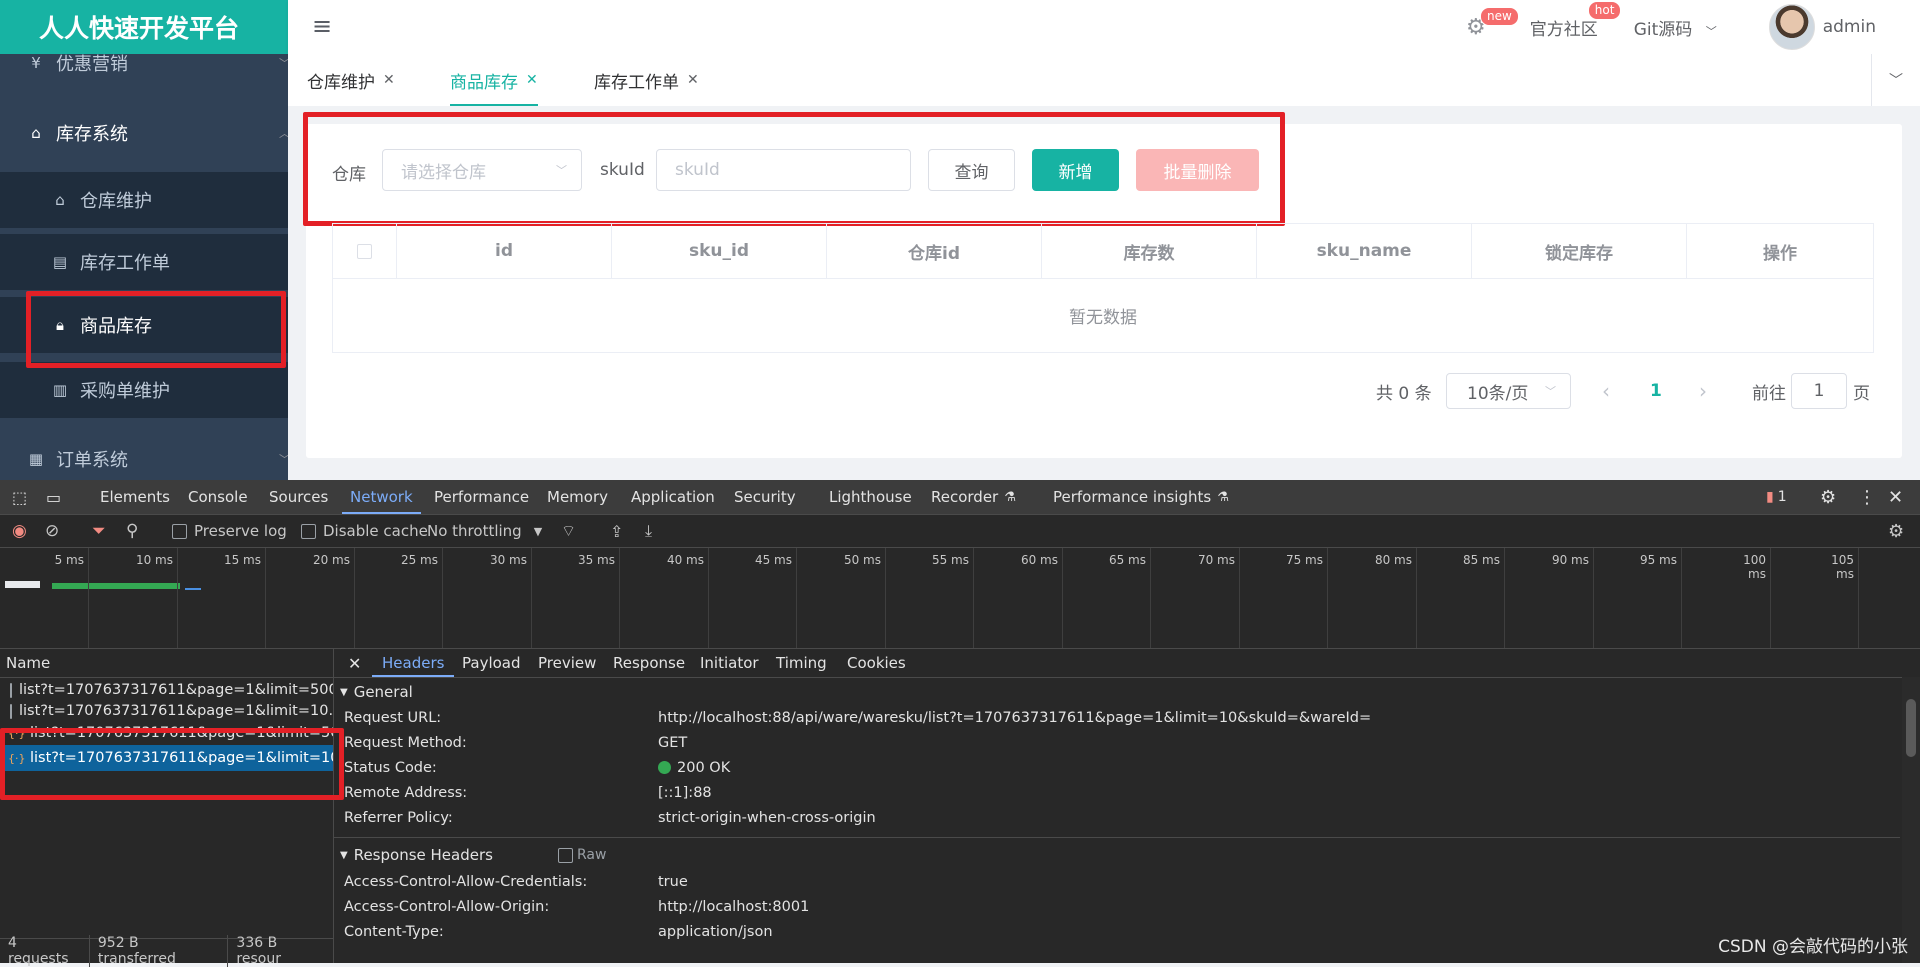 This screenshot has height=967, width=1920. Describe the element at coordinates (1141, 497) in the screenshot. I see `devtools-tab-performance-insights: Performance insights ⚗` at that location.